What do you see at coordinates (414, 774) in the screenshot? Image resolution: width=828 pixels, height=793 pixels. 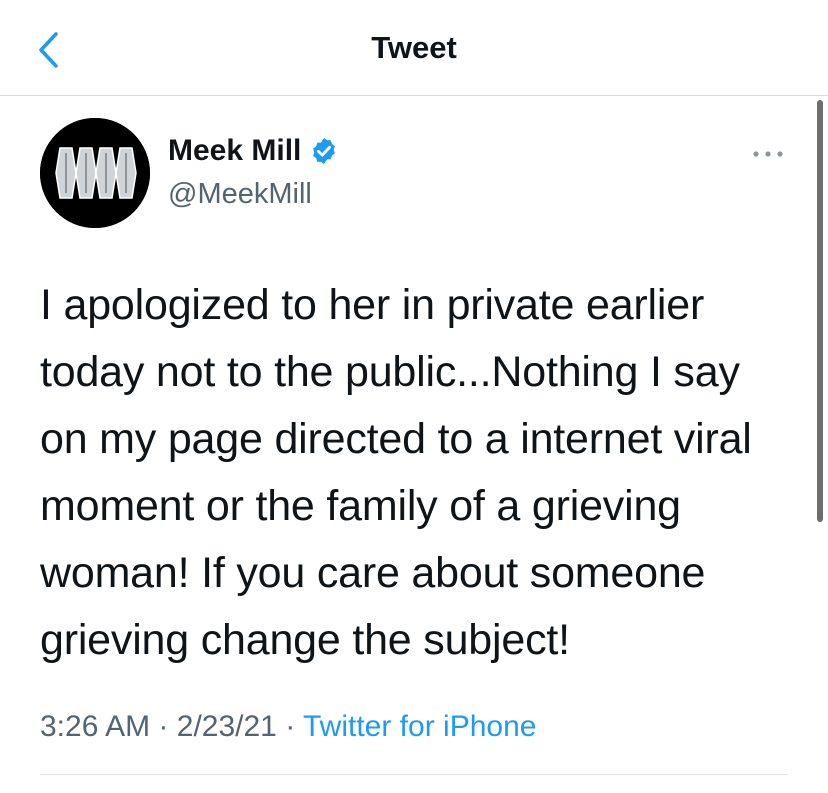 I see `divider` at bounding box center [414, 774].